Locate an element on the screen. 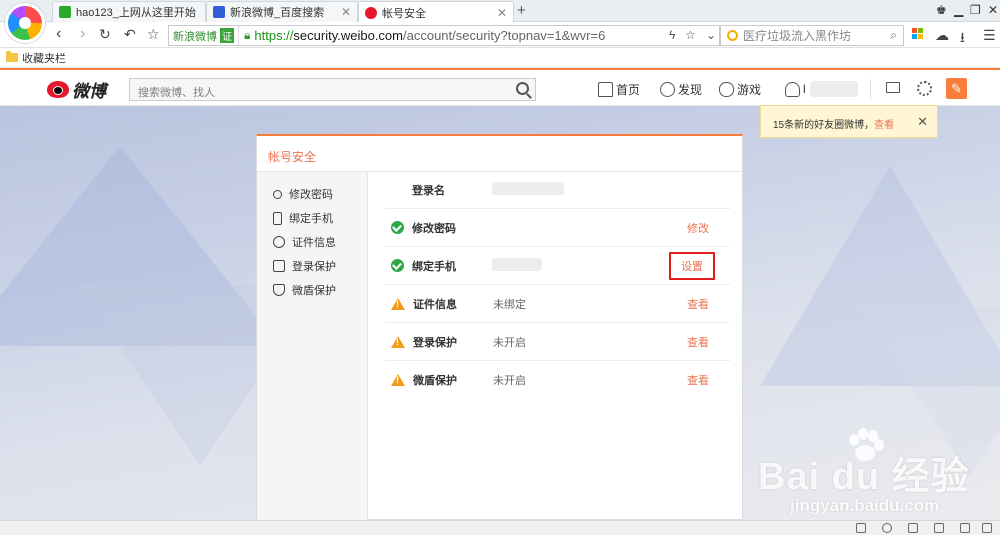 Image resolution: width=1000 pixels, height=535 pixels. nav-home: 首页 is located at coordinates (619, 89).